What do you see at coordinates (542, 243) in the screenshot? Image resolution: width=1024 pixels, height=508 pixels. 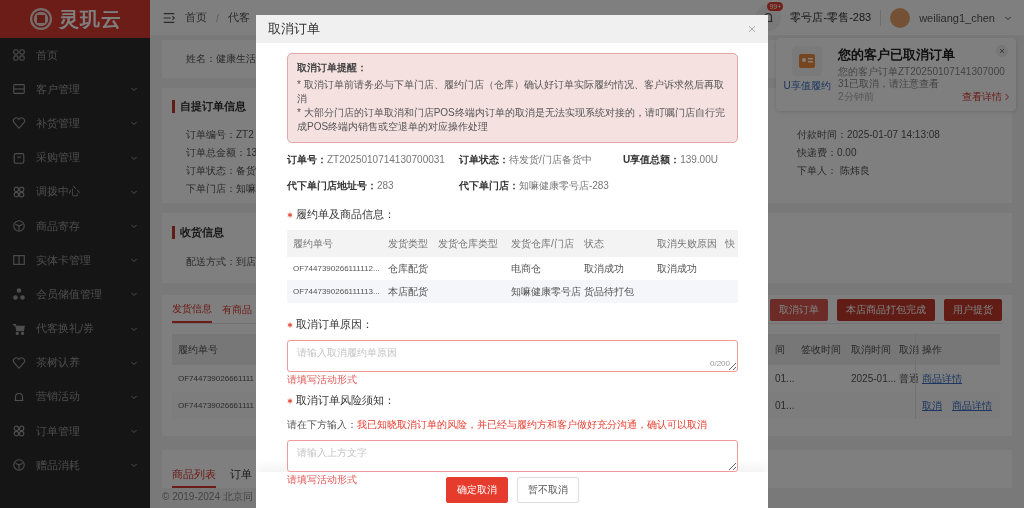 I see `column-header: 发货仓库/门店` at bounding box center [542, 243].